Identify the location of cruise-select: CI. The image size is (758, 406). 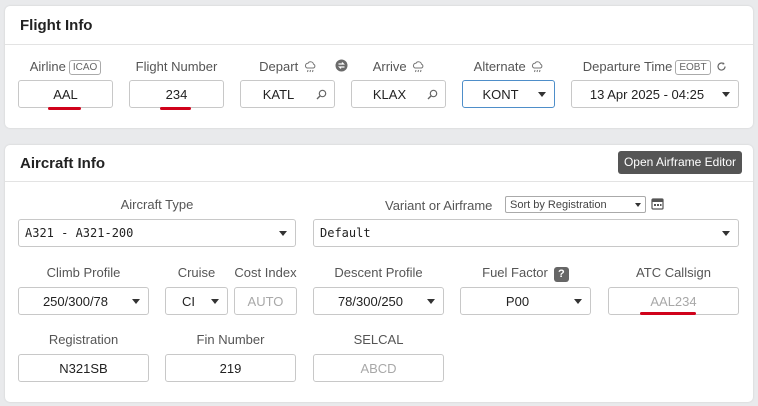
(196, 301).